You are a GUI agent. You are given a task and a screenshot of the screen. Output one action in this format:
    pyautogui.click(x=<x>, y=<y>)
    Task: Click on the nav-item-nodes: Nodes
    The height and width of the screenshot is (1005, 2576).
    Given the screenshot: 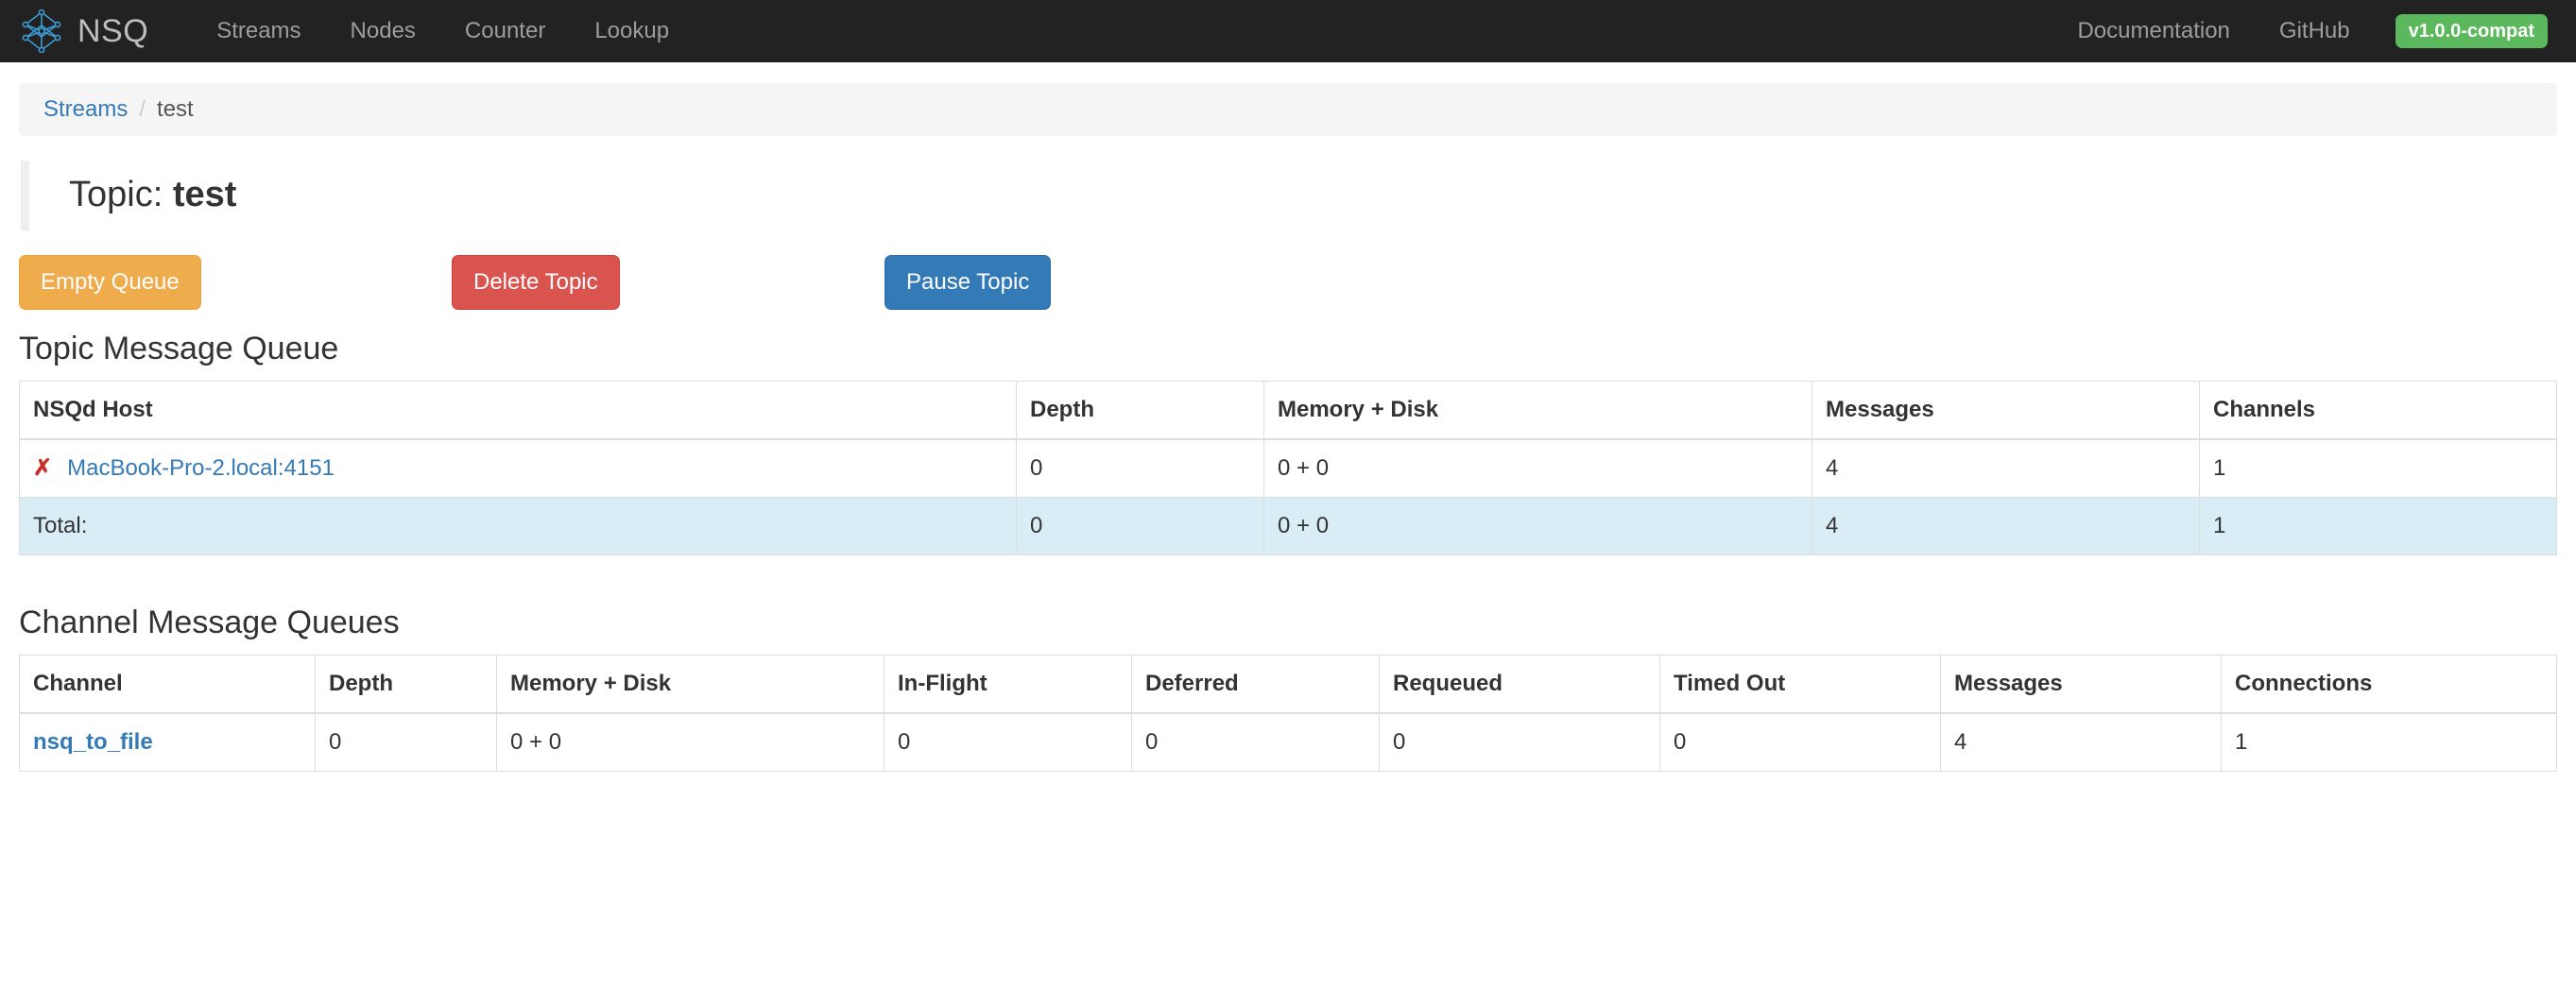 What is the action you would take?
    pyautogui.click(x=383, y=31)
    